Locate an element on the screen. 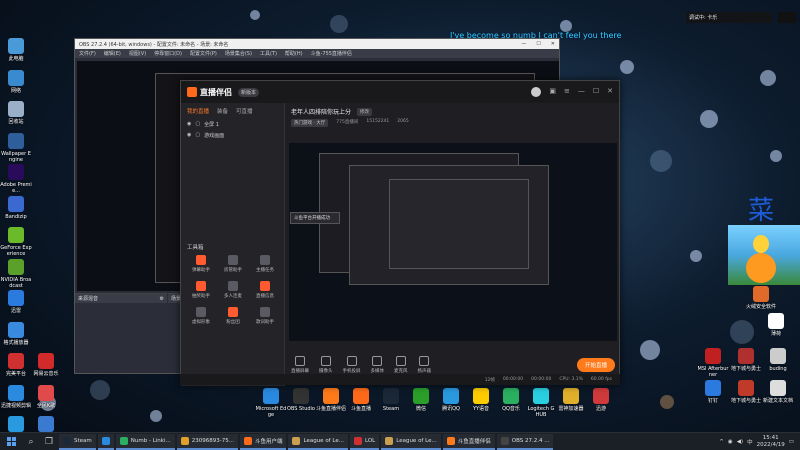  menu-item: 配置文件(P) is located at coordinates (203, 53).